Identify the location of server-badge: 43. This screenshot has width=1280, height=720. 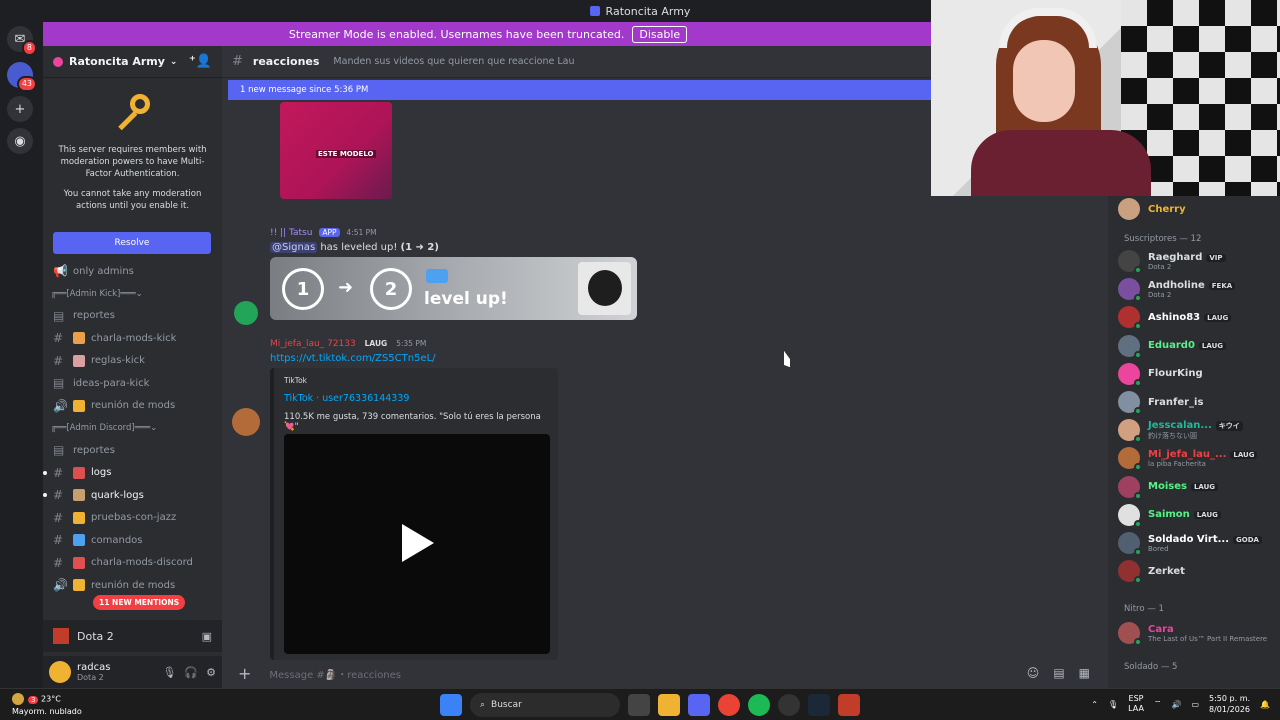
(26, 84).